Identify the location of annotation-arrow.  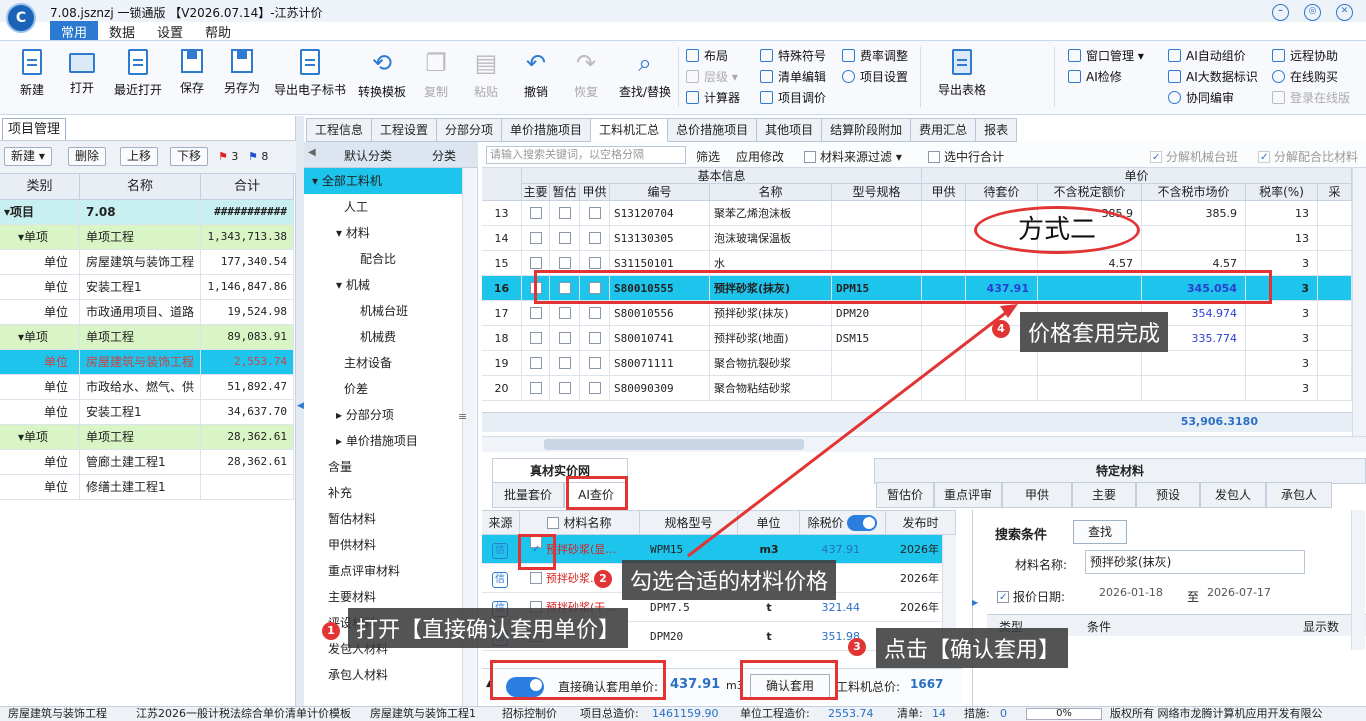
(852, 431).